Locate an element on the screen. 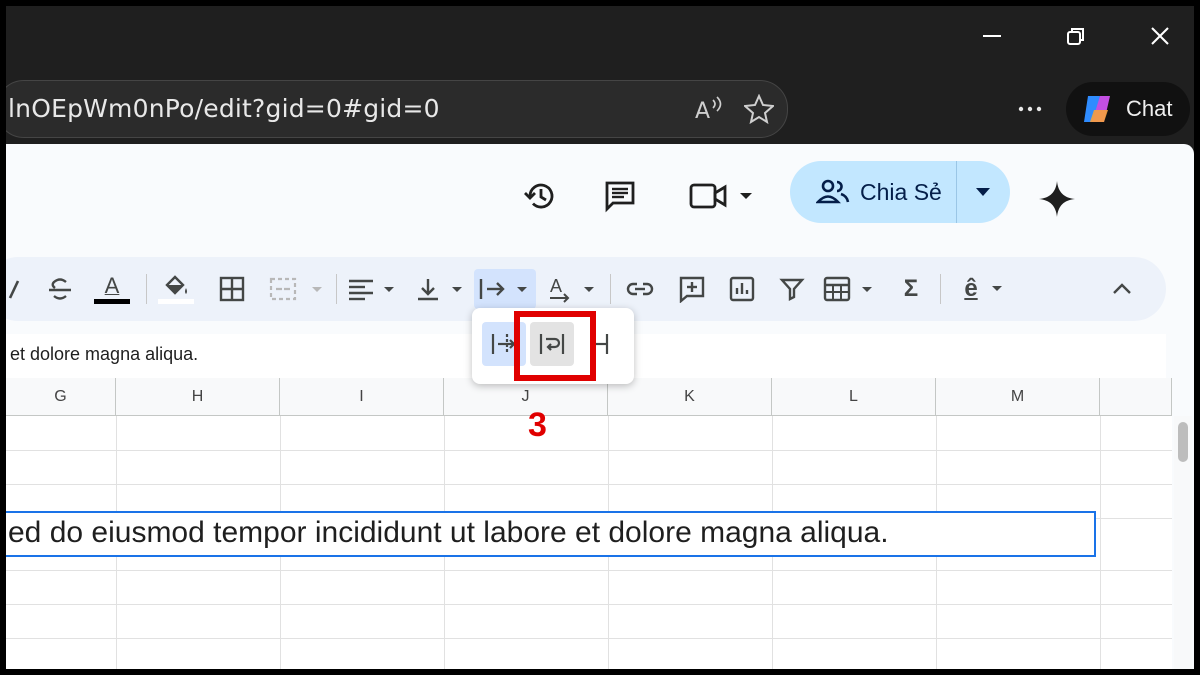 The width and height of the screenshot is (1200, 675). insert-link-icon is located at coordinates (640, 289).